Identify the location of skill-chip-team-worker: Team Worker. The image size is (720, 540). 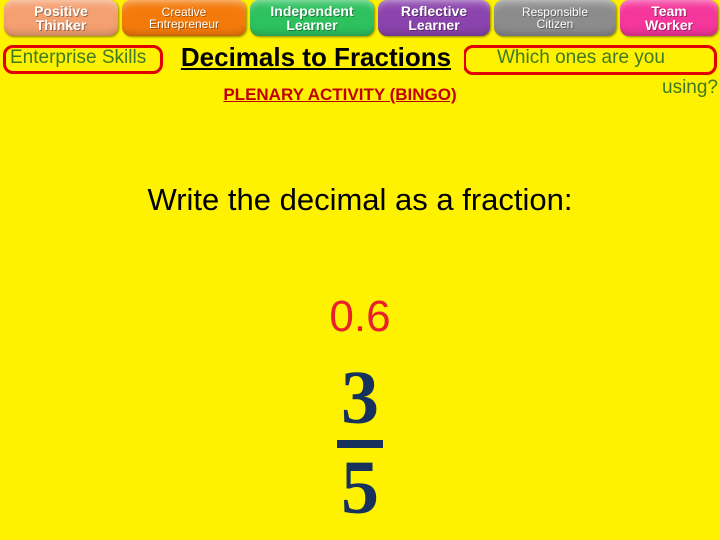
(669, 18).